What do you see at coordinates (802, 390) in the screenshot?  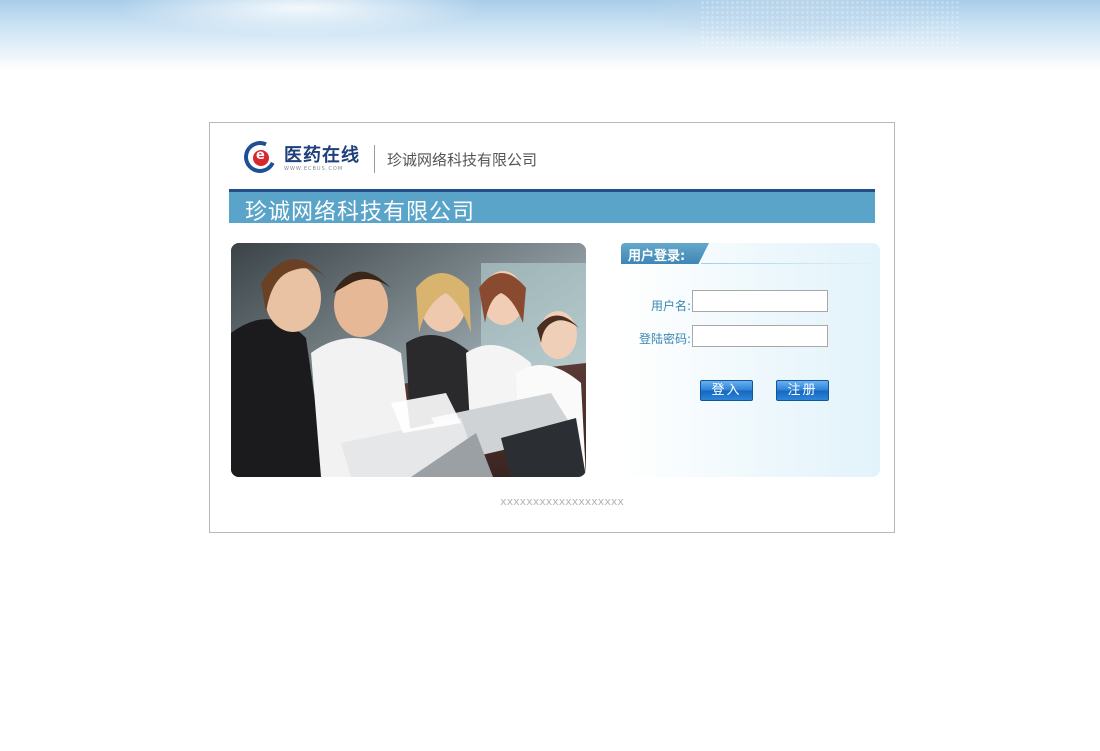 I see `register-button: 注册` at bounding box center [802, 390].